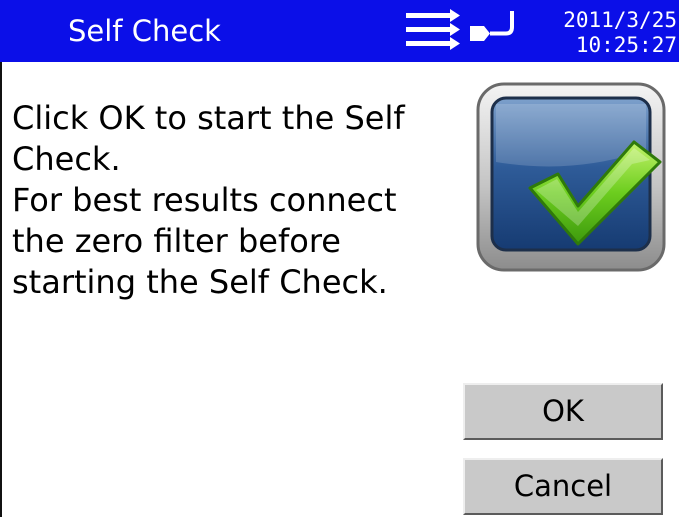 This screenshot has height=517, width=679. What do you see at coordinates (339, 31) in the screenshot?
I see `title-bar: Self Check 2011/3/25 10:25:27` at bounding box center [339, 31].